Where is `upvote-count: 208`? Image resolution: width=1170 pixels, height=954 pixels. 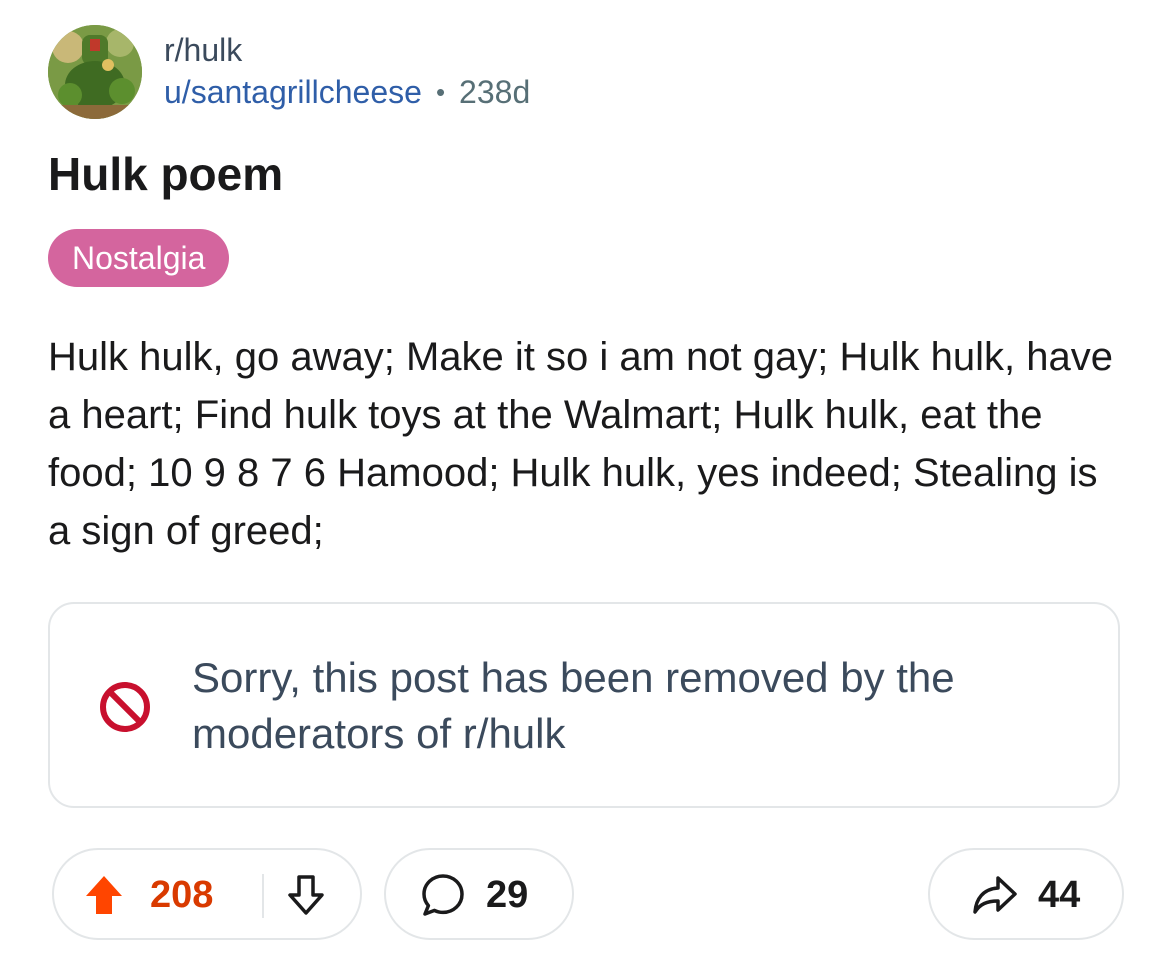 upvote-count: 208 is located at coordinates (182, 895).